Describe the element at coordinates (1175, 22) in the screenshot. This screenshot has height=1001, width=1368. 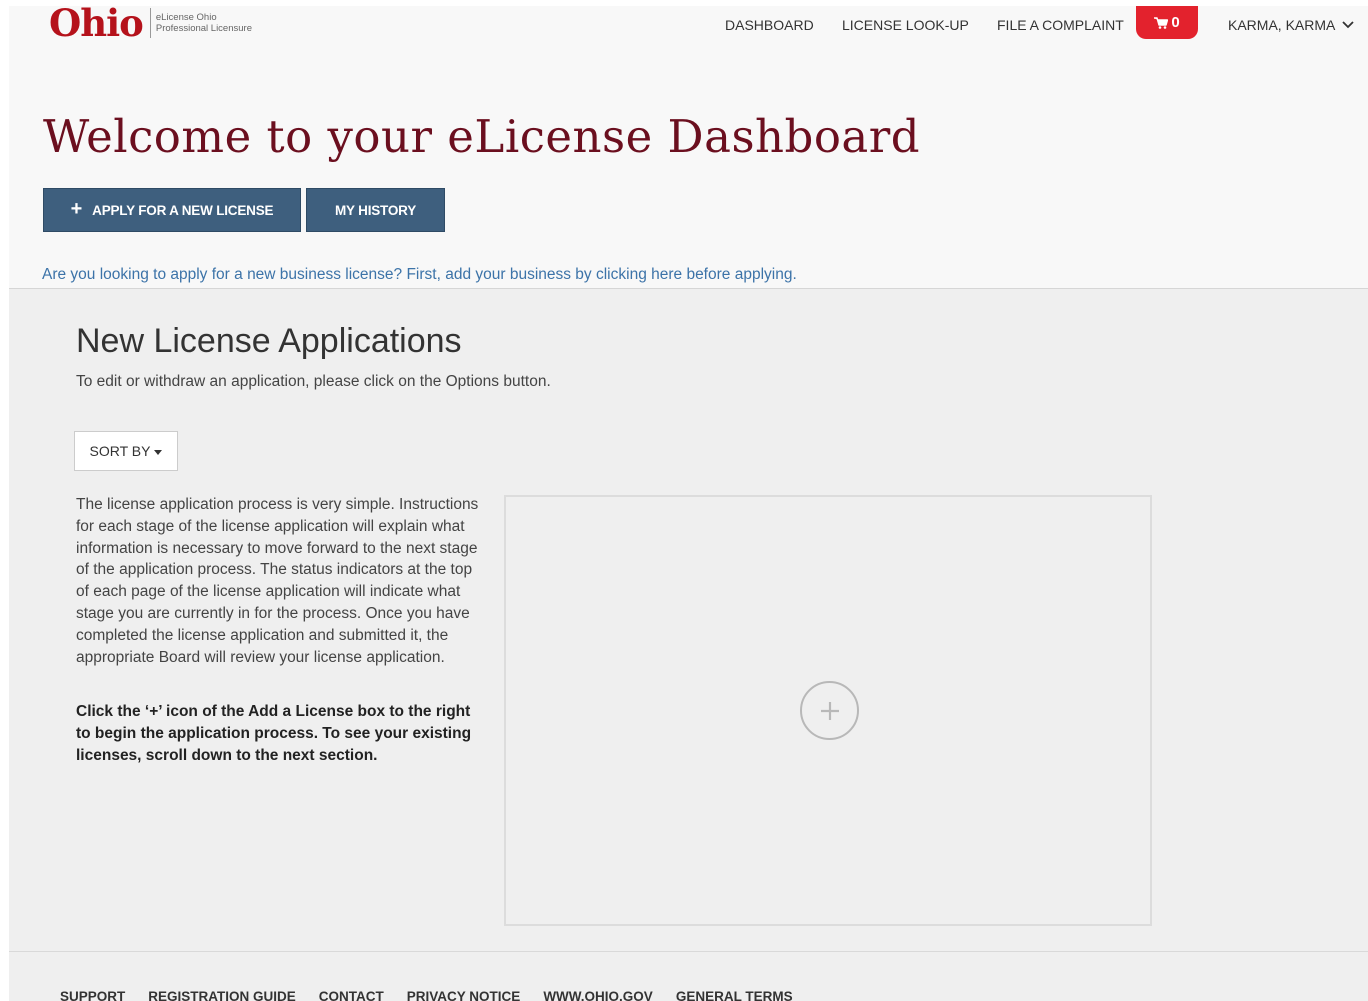
I see `cart-count: 0` at that location.